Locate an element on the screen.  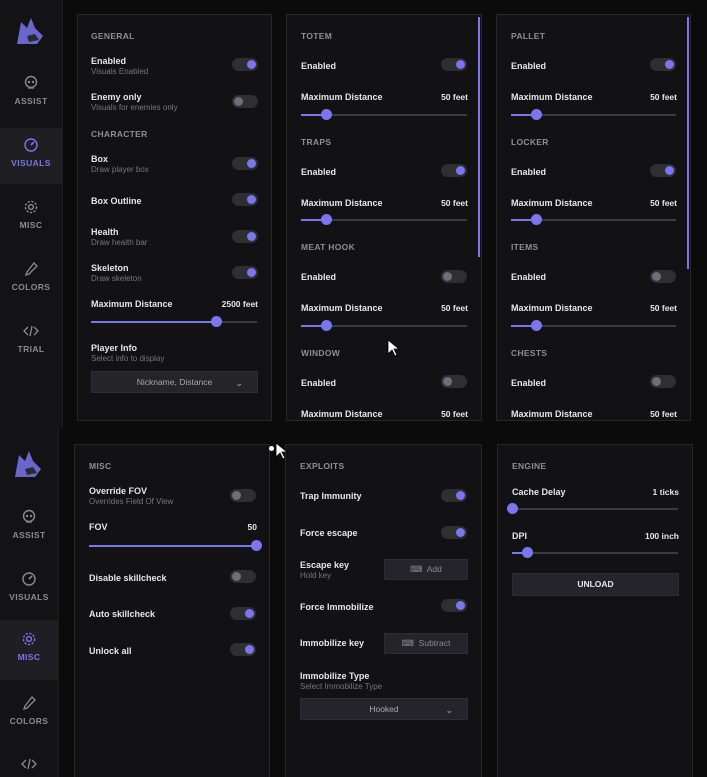
auto-skillcheck-label: Auto skillcheck is located at coordinates (122, 614).